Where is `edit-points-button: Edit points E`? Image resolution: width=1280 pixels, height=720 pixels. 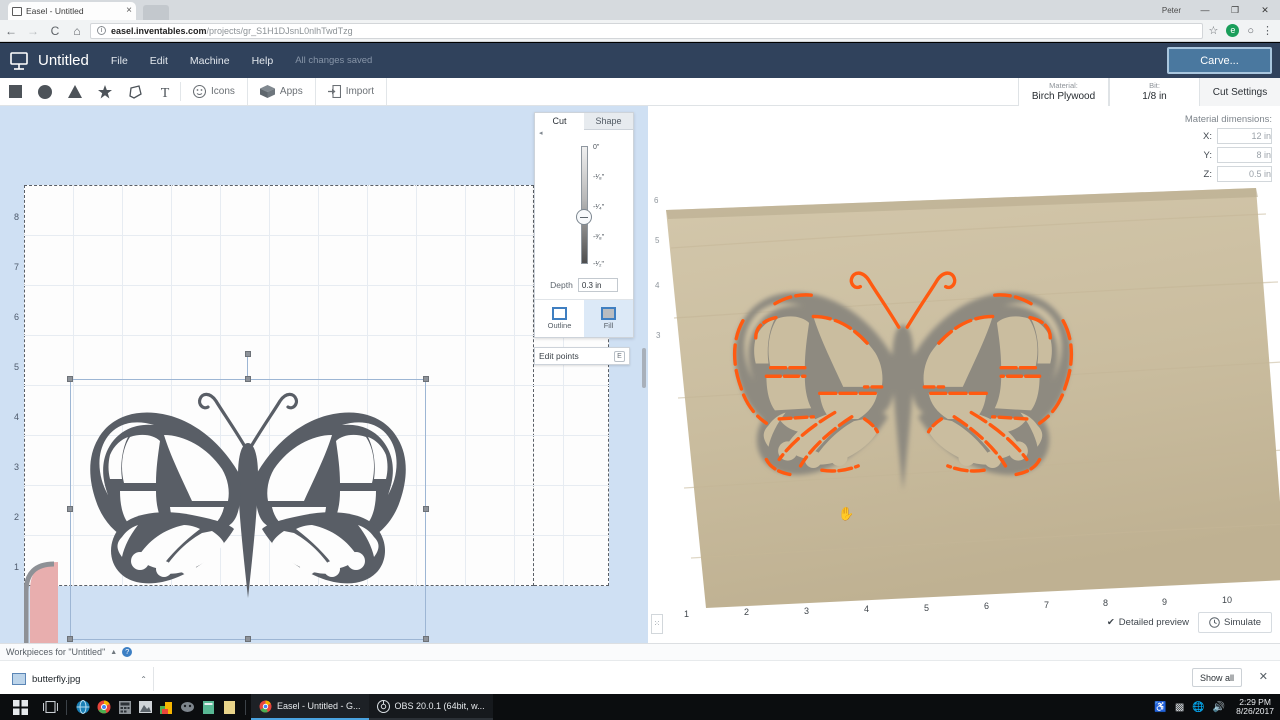
edit-points-button: Edit points E is located at coordinates (582, 356).